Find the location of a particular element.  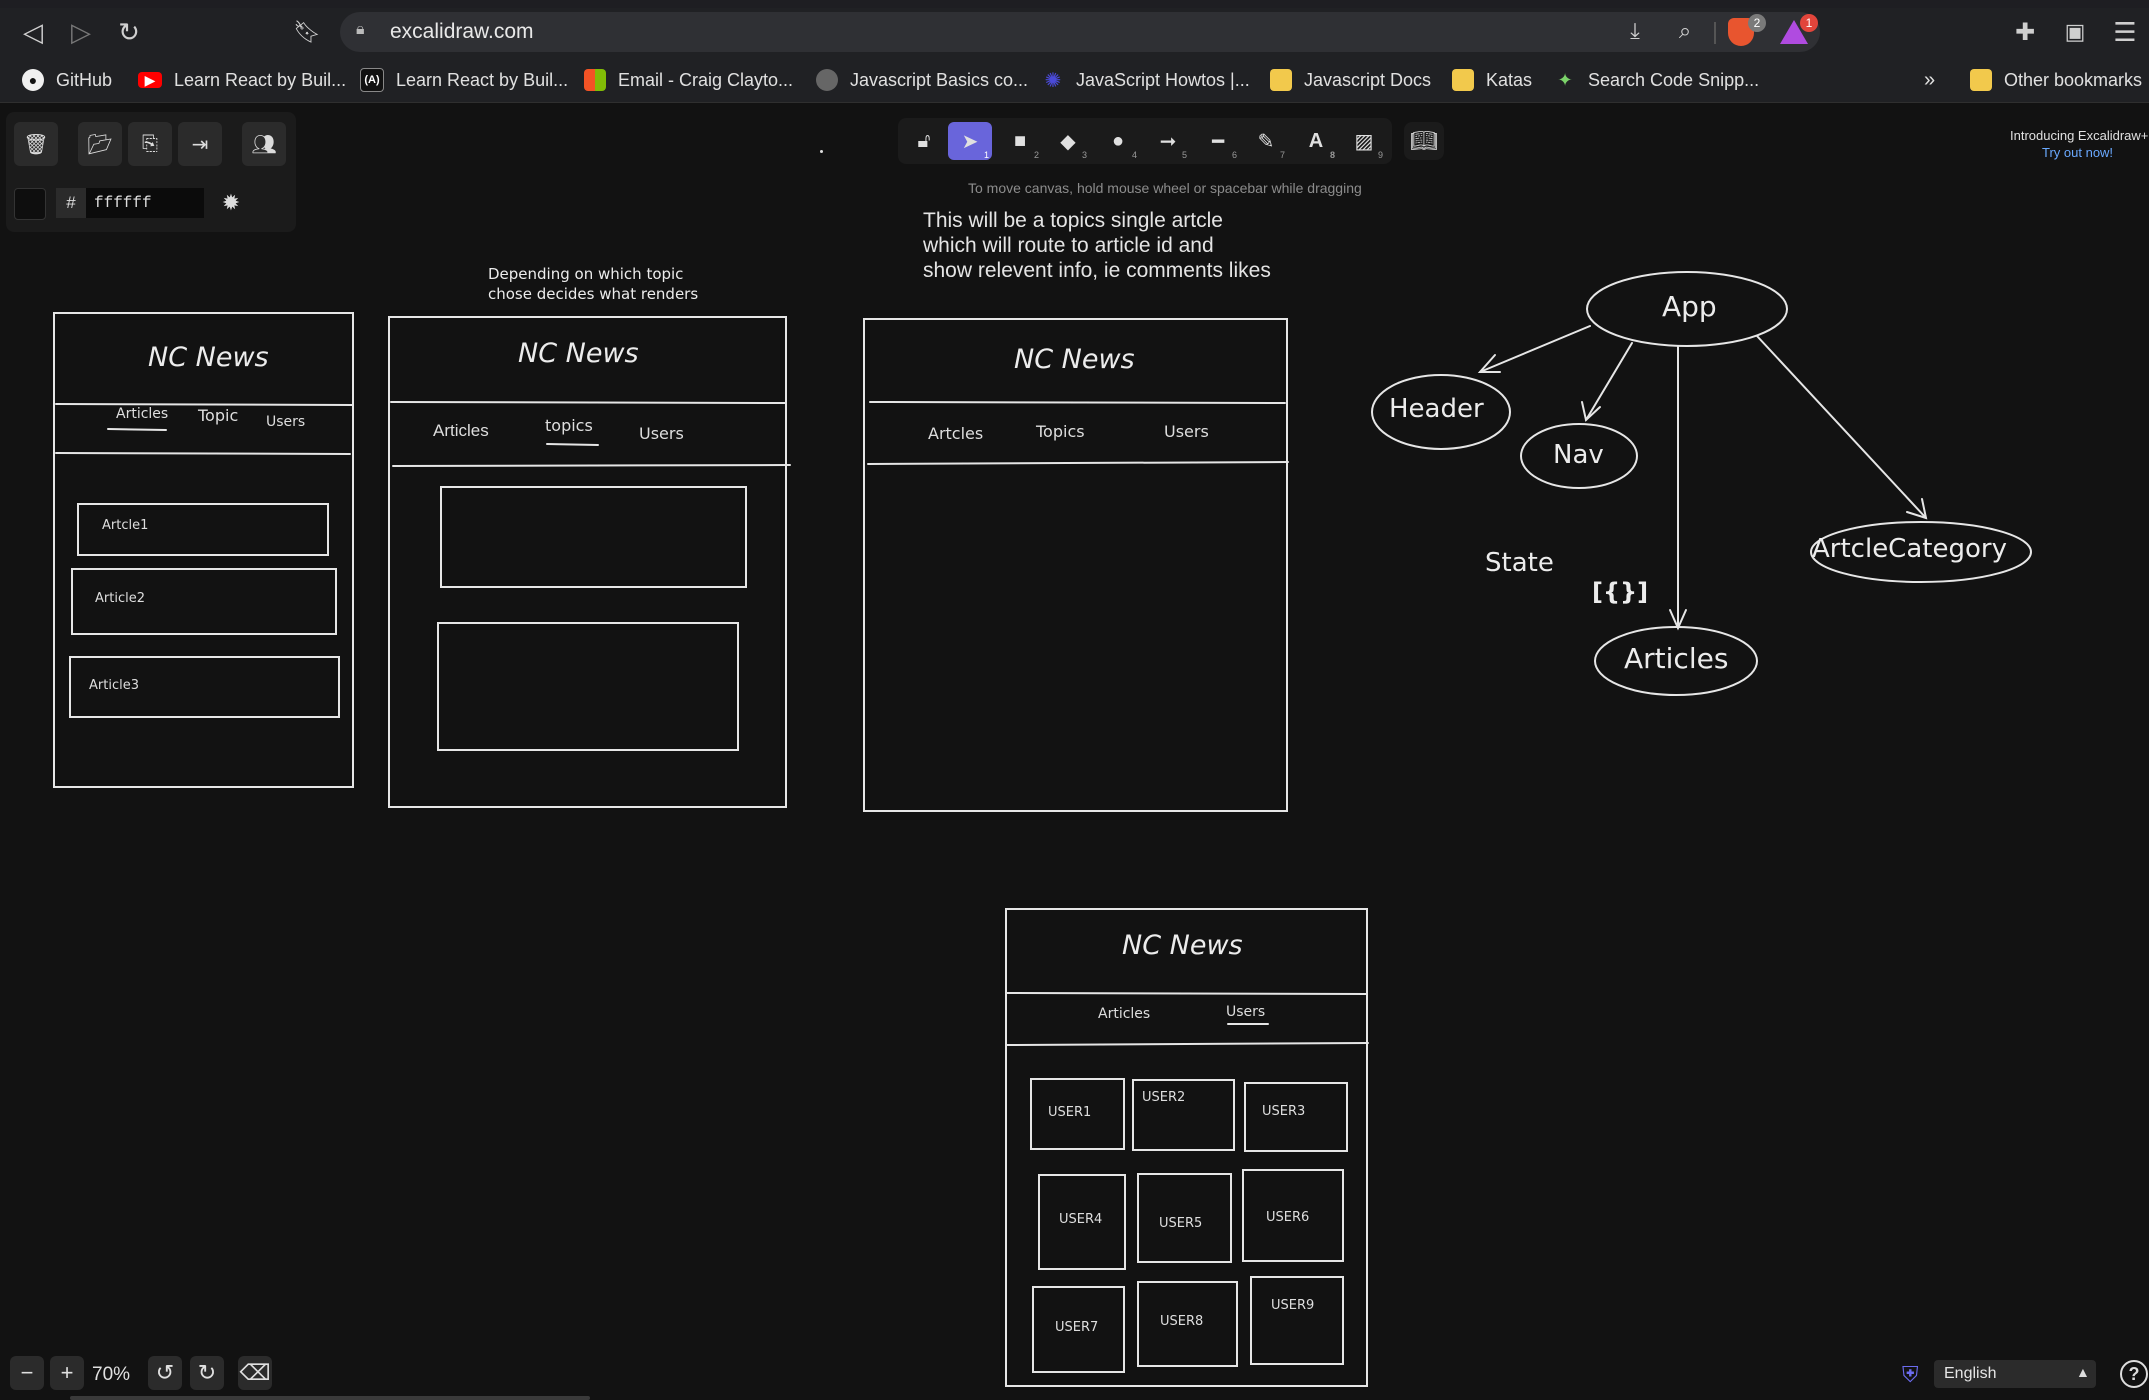

redo-icon: ↻ is located at coordinates (207, 1373).